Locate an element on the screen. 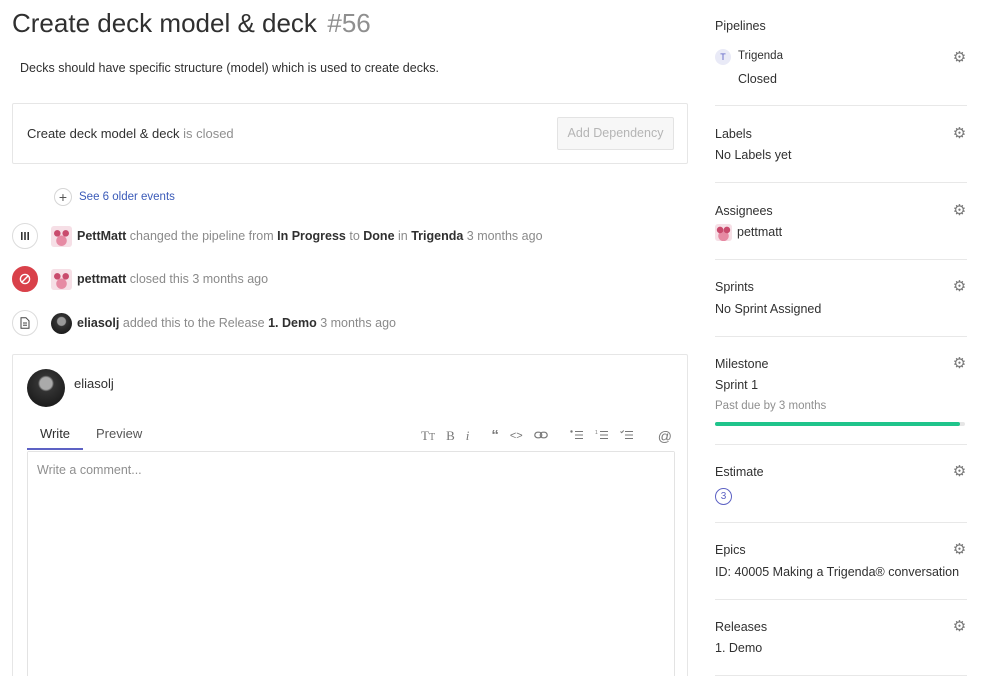  sprints-section: Sprints ⚙ No Sprint Assigned is located at coordinates (841, 298).